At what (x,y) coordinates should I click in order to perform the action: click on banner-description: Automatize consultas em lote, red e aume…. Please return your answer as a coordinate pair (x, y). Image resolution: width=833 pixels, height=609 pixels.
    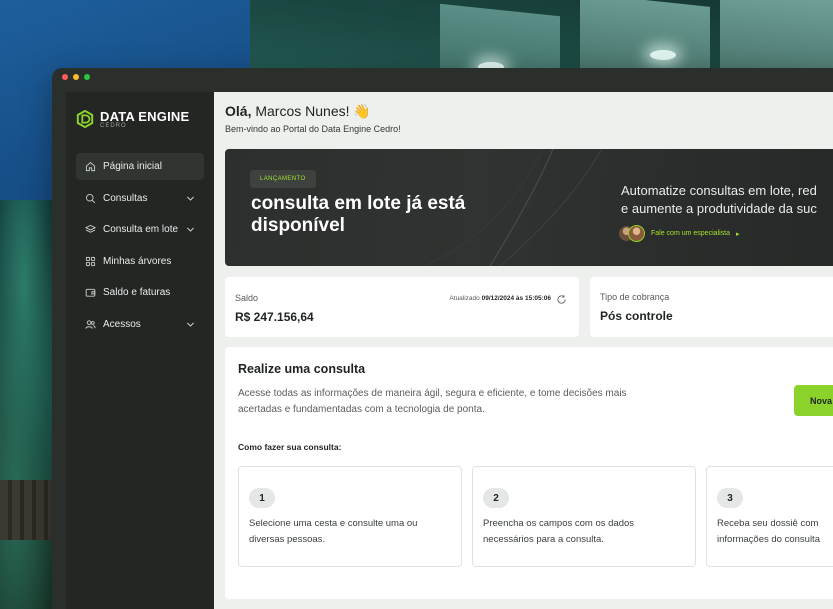
    Looking at the image, I should click on (719, 200).